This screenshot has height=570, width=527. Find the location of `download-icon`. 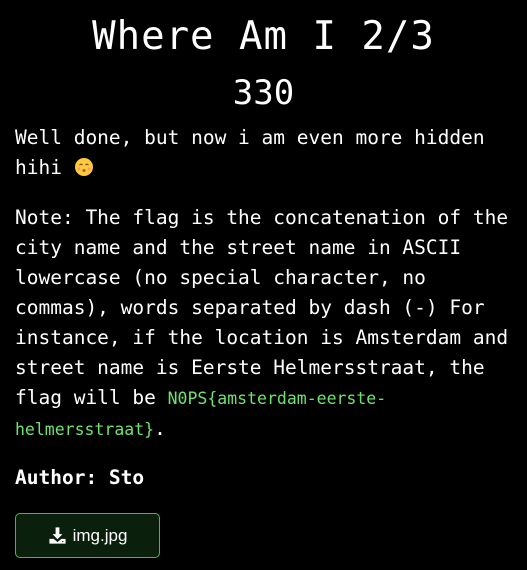

download-icon is located at coordinates (57, 535).